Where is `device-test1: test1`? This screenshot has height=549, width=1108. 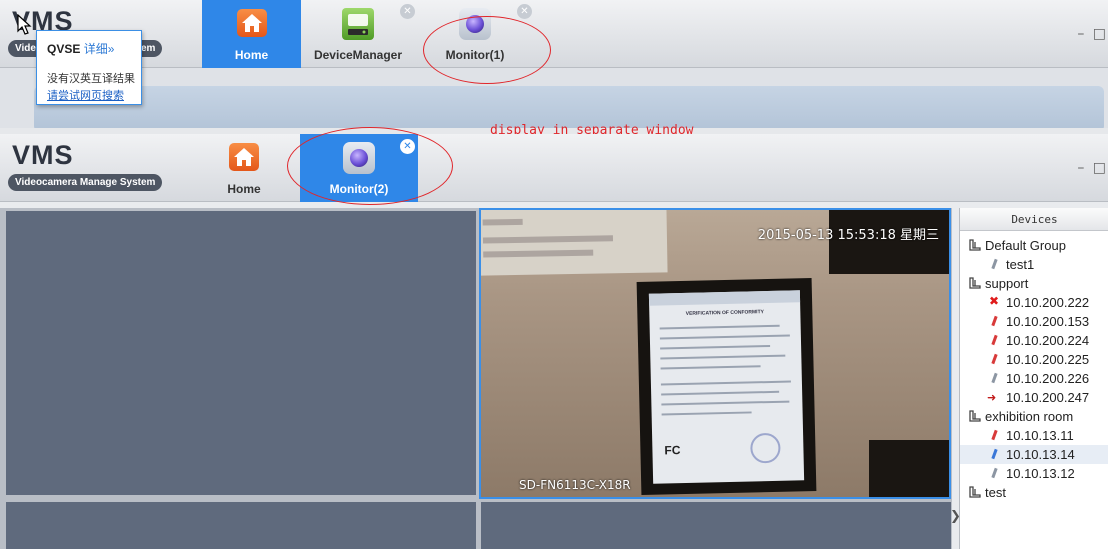
device-test1: test1 is located at coordinates (1034, 264).